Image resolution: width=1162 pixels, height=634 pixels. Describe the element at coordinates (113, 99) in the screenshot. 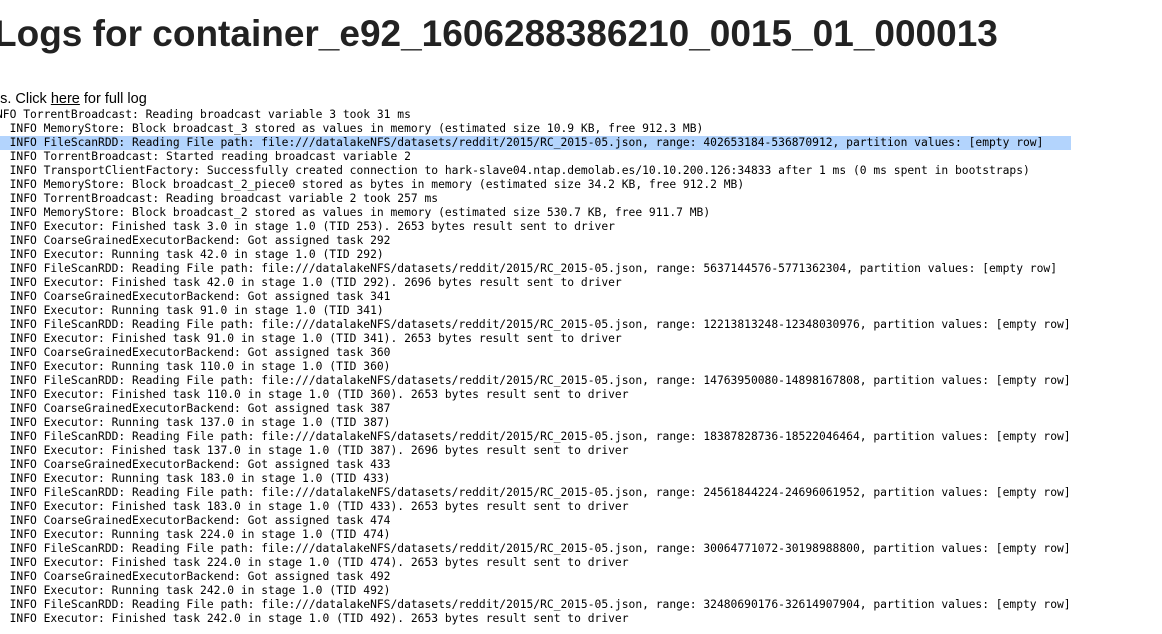

I see `note-suffix: for full log` at that location.